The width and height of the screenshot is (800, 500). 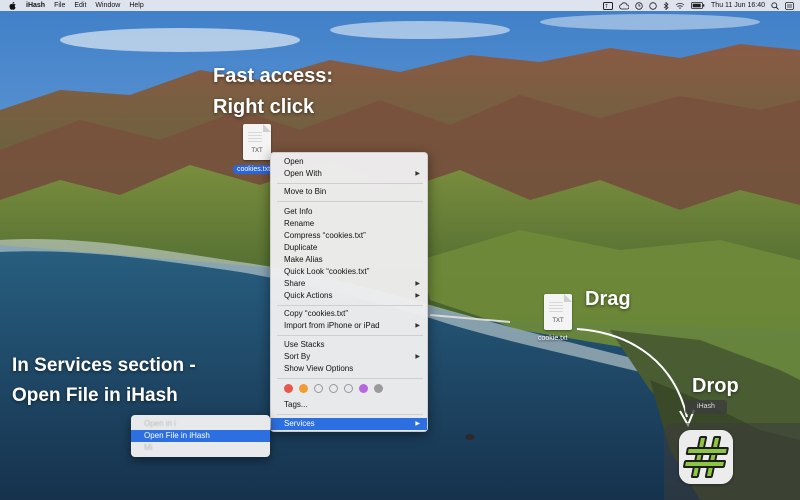 I want to click on menu-item-label: Rename, so click(x=299, y=223).